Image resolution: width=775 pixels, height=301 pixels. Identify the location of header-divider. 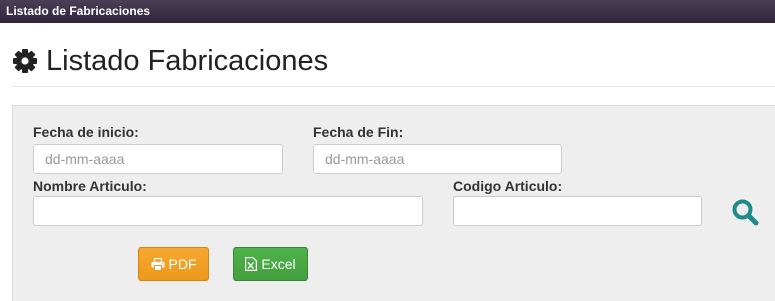
(393, 86).